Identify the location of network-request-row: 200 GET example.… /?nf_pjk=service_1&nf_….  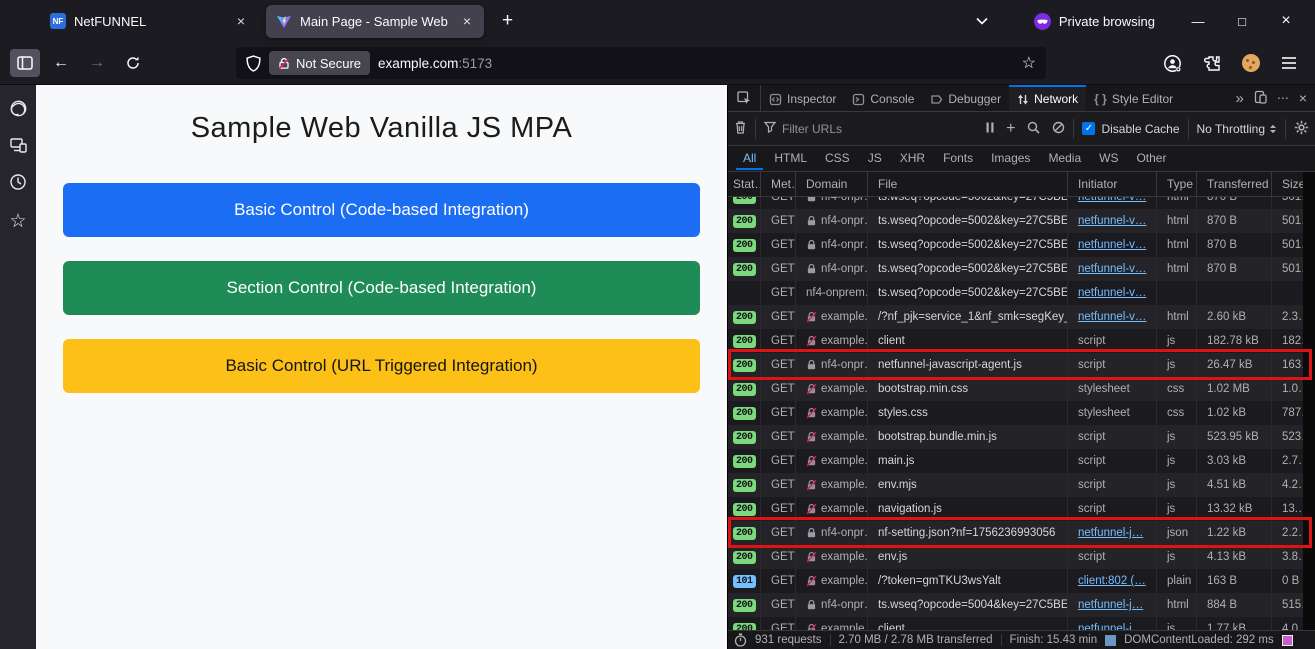
(1021, 317).